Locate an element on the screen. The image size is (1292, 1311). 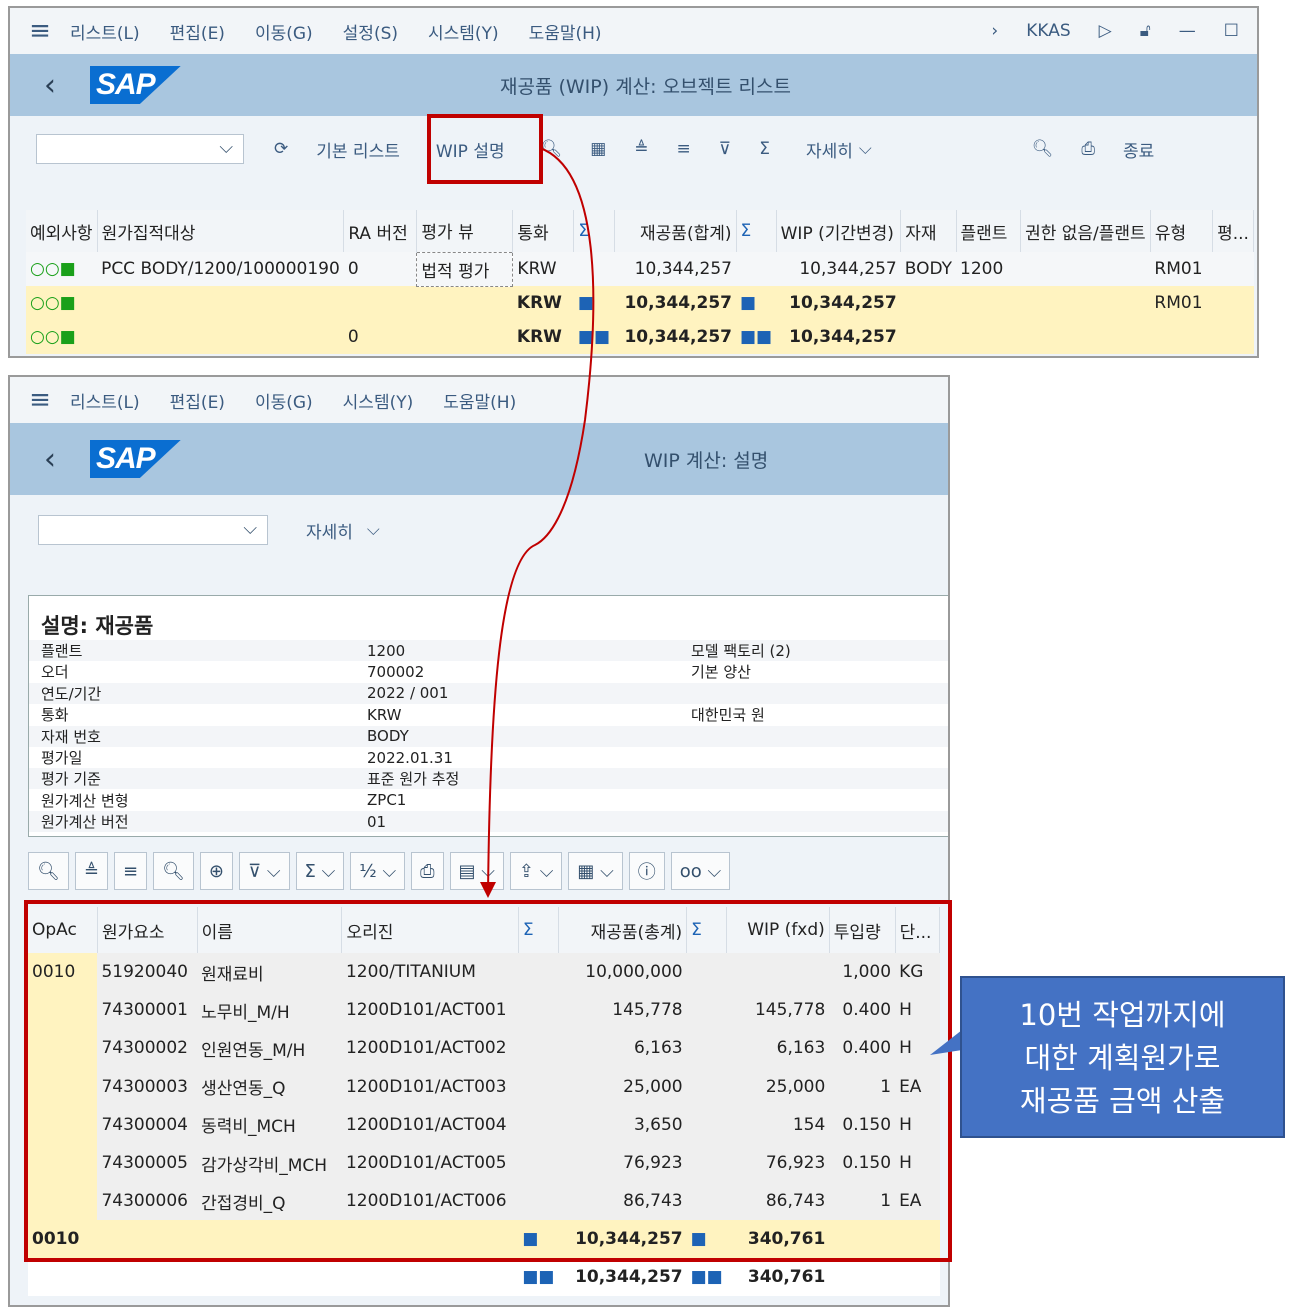
callout-line: 대한 계획원가로 is located at coordinates (1122, 1058).